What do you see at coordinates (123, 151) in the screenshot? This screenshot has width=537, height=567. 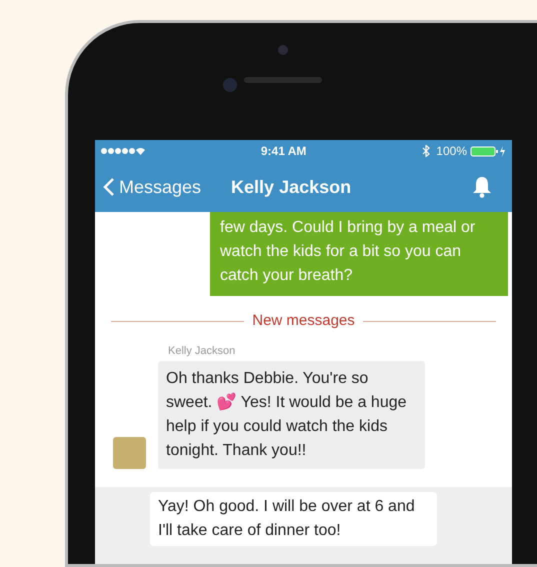 I see `signal-icon` at bounding box center [123, 151].